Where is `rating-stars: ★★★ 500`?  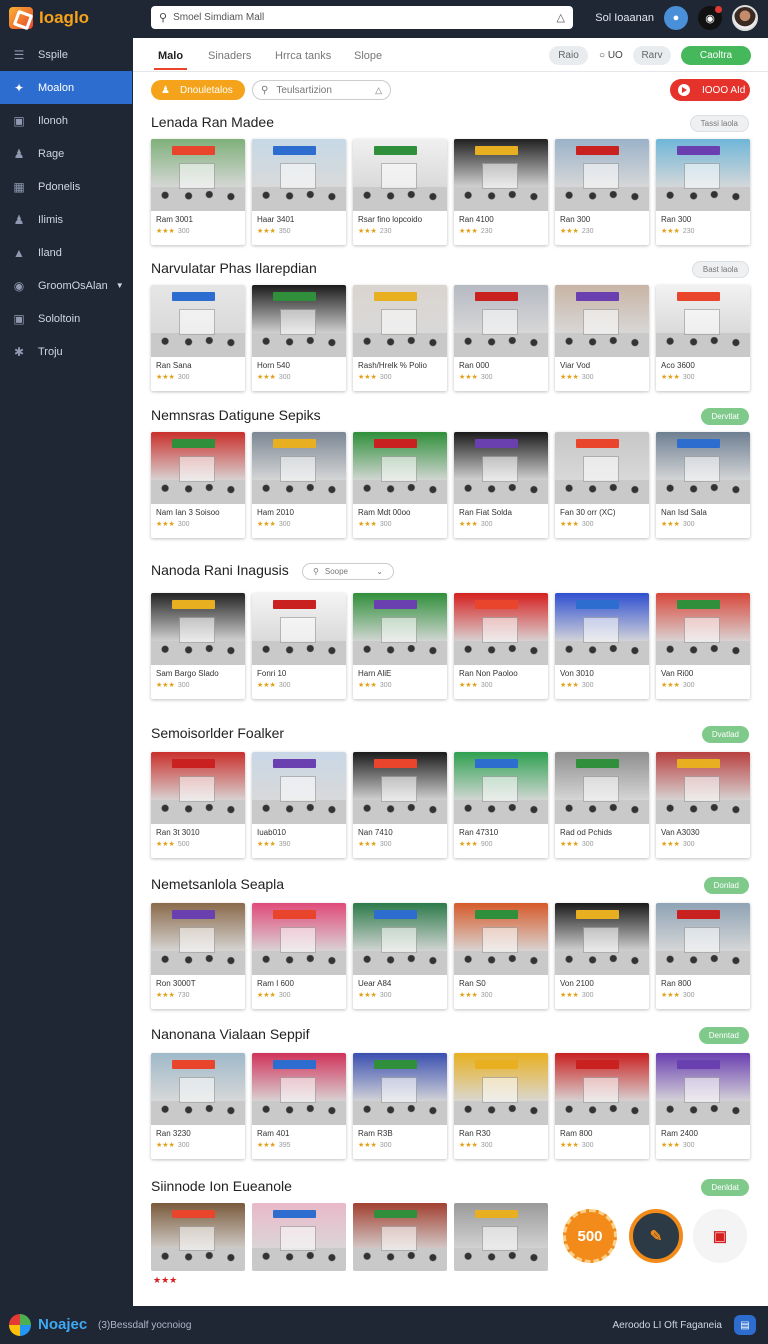
rating-stars: ★★★ 500 is located at coordinates (173, 844).